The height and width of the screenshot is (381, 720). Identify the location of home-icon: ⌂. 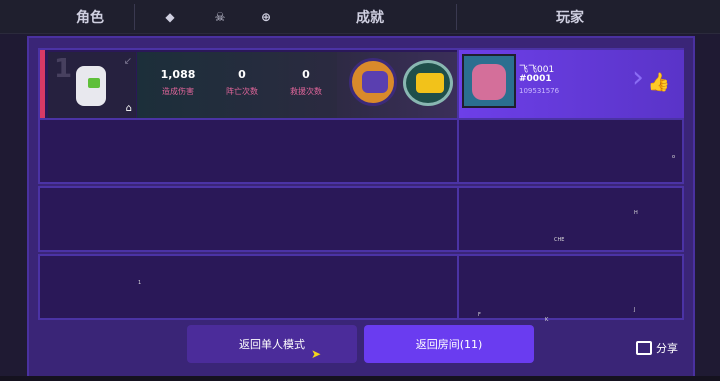
(128, 108).